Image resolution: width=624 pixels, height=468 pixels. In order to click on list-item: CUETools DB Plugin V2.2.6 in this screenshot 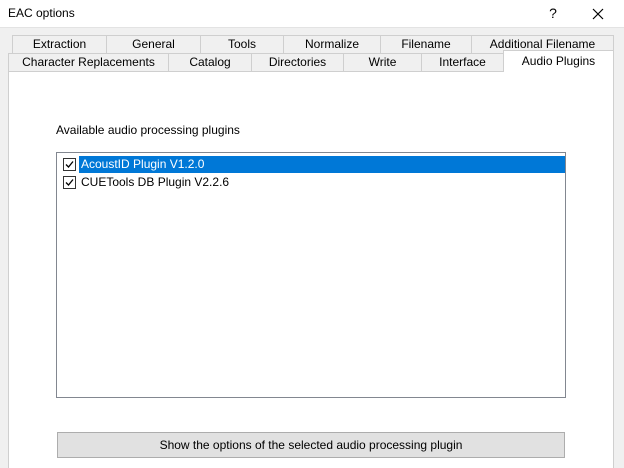, I will do `click(312, 182)`.